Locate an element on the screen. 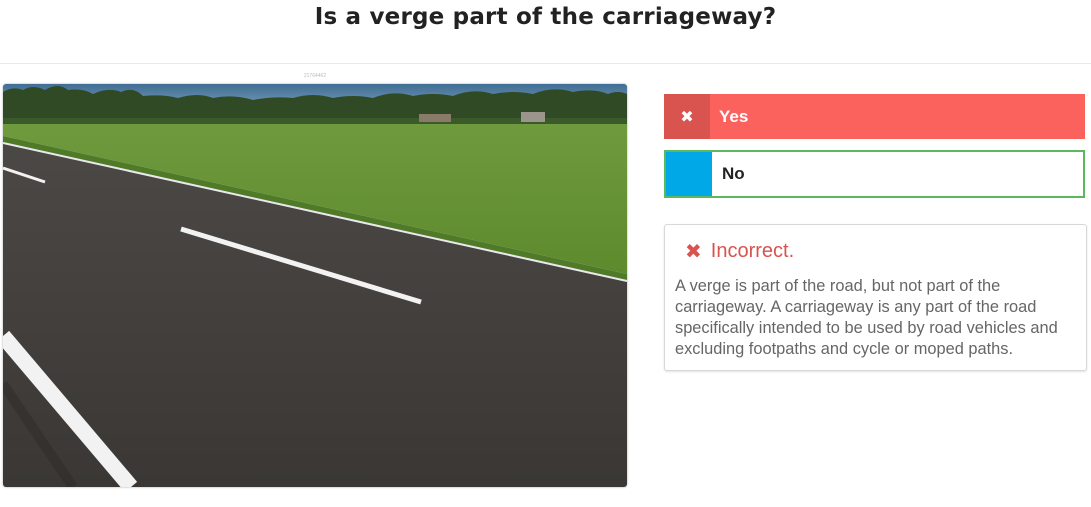 The height and width of the screenshot is (507, 1091). answer-no-button: No is located at coordinates (874, 174).